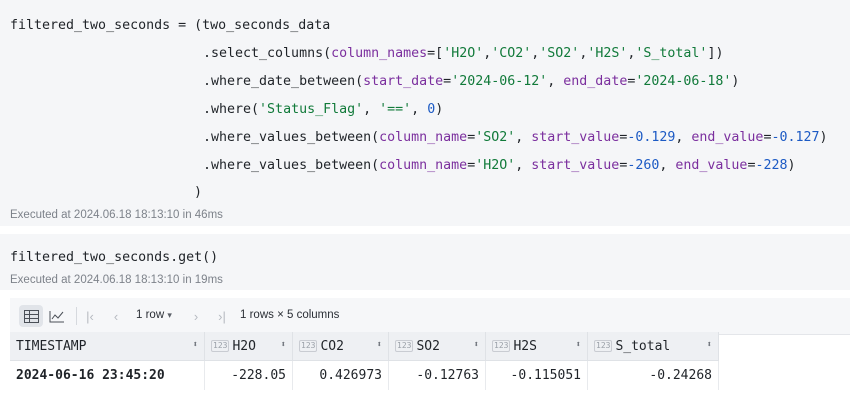 Image resolution: width=850 pixels, height=404 pixels. I want to click on code-line: filtered_two_seconds.get(), so click(114, 258).